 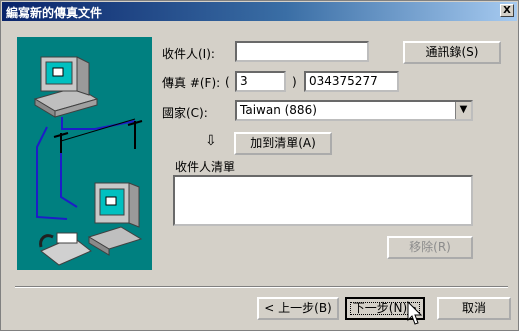 I want to click on cancel-button: 取消, so click(x=474, y=308).